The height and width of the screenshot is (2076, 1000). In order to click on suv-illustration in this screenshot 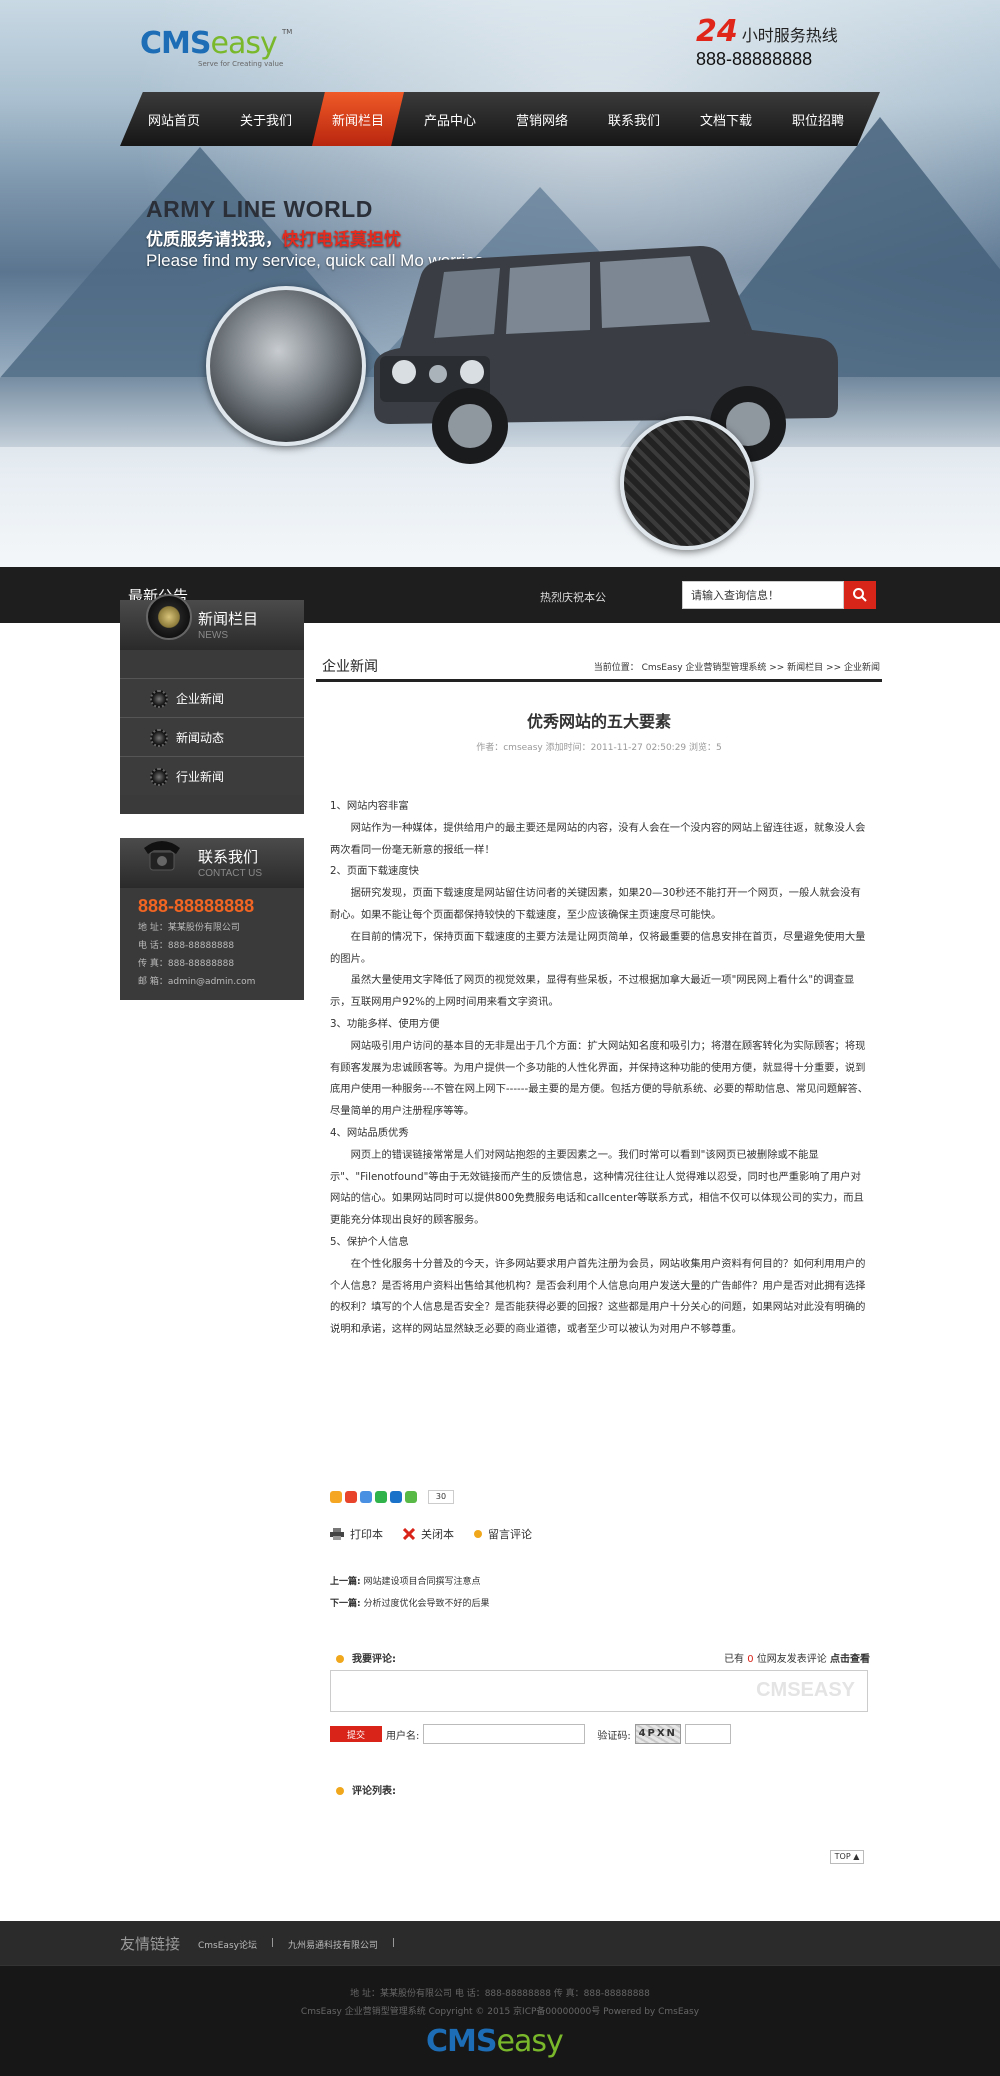, I will do `click(606, 355)`.